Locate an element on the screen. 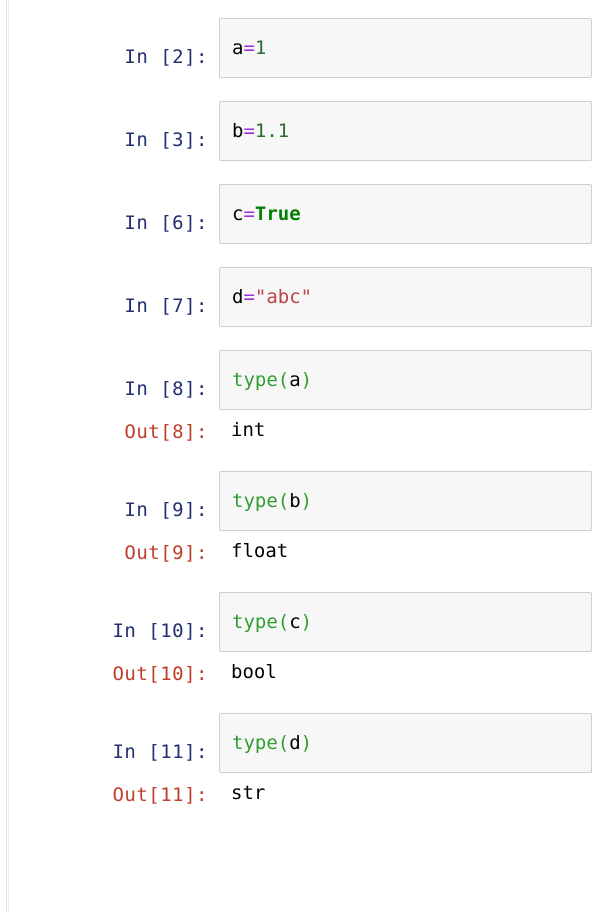  cell-input-row: In [9]: type(b) is located at coordinates (296, 501).